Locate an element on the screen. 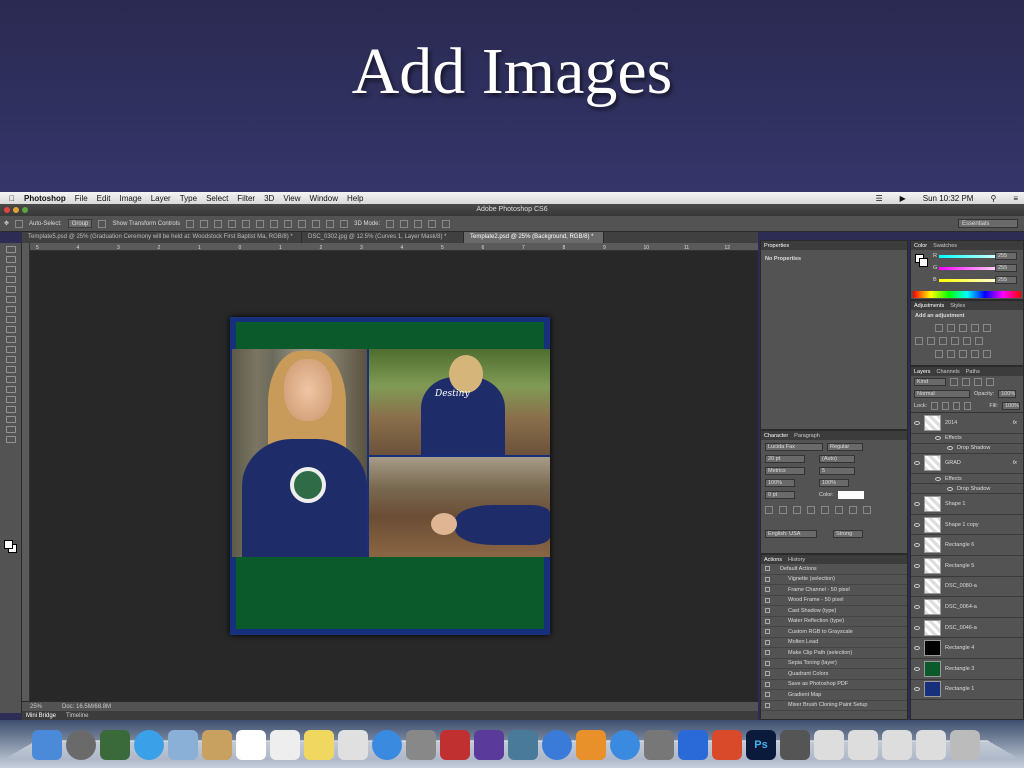  window-thumb-2-icon is located at coordinates (863, 745).